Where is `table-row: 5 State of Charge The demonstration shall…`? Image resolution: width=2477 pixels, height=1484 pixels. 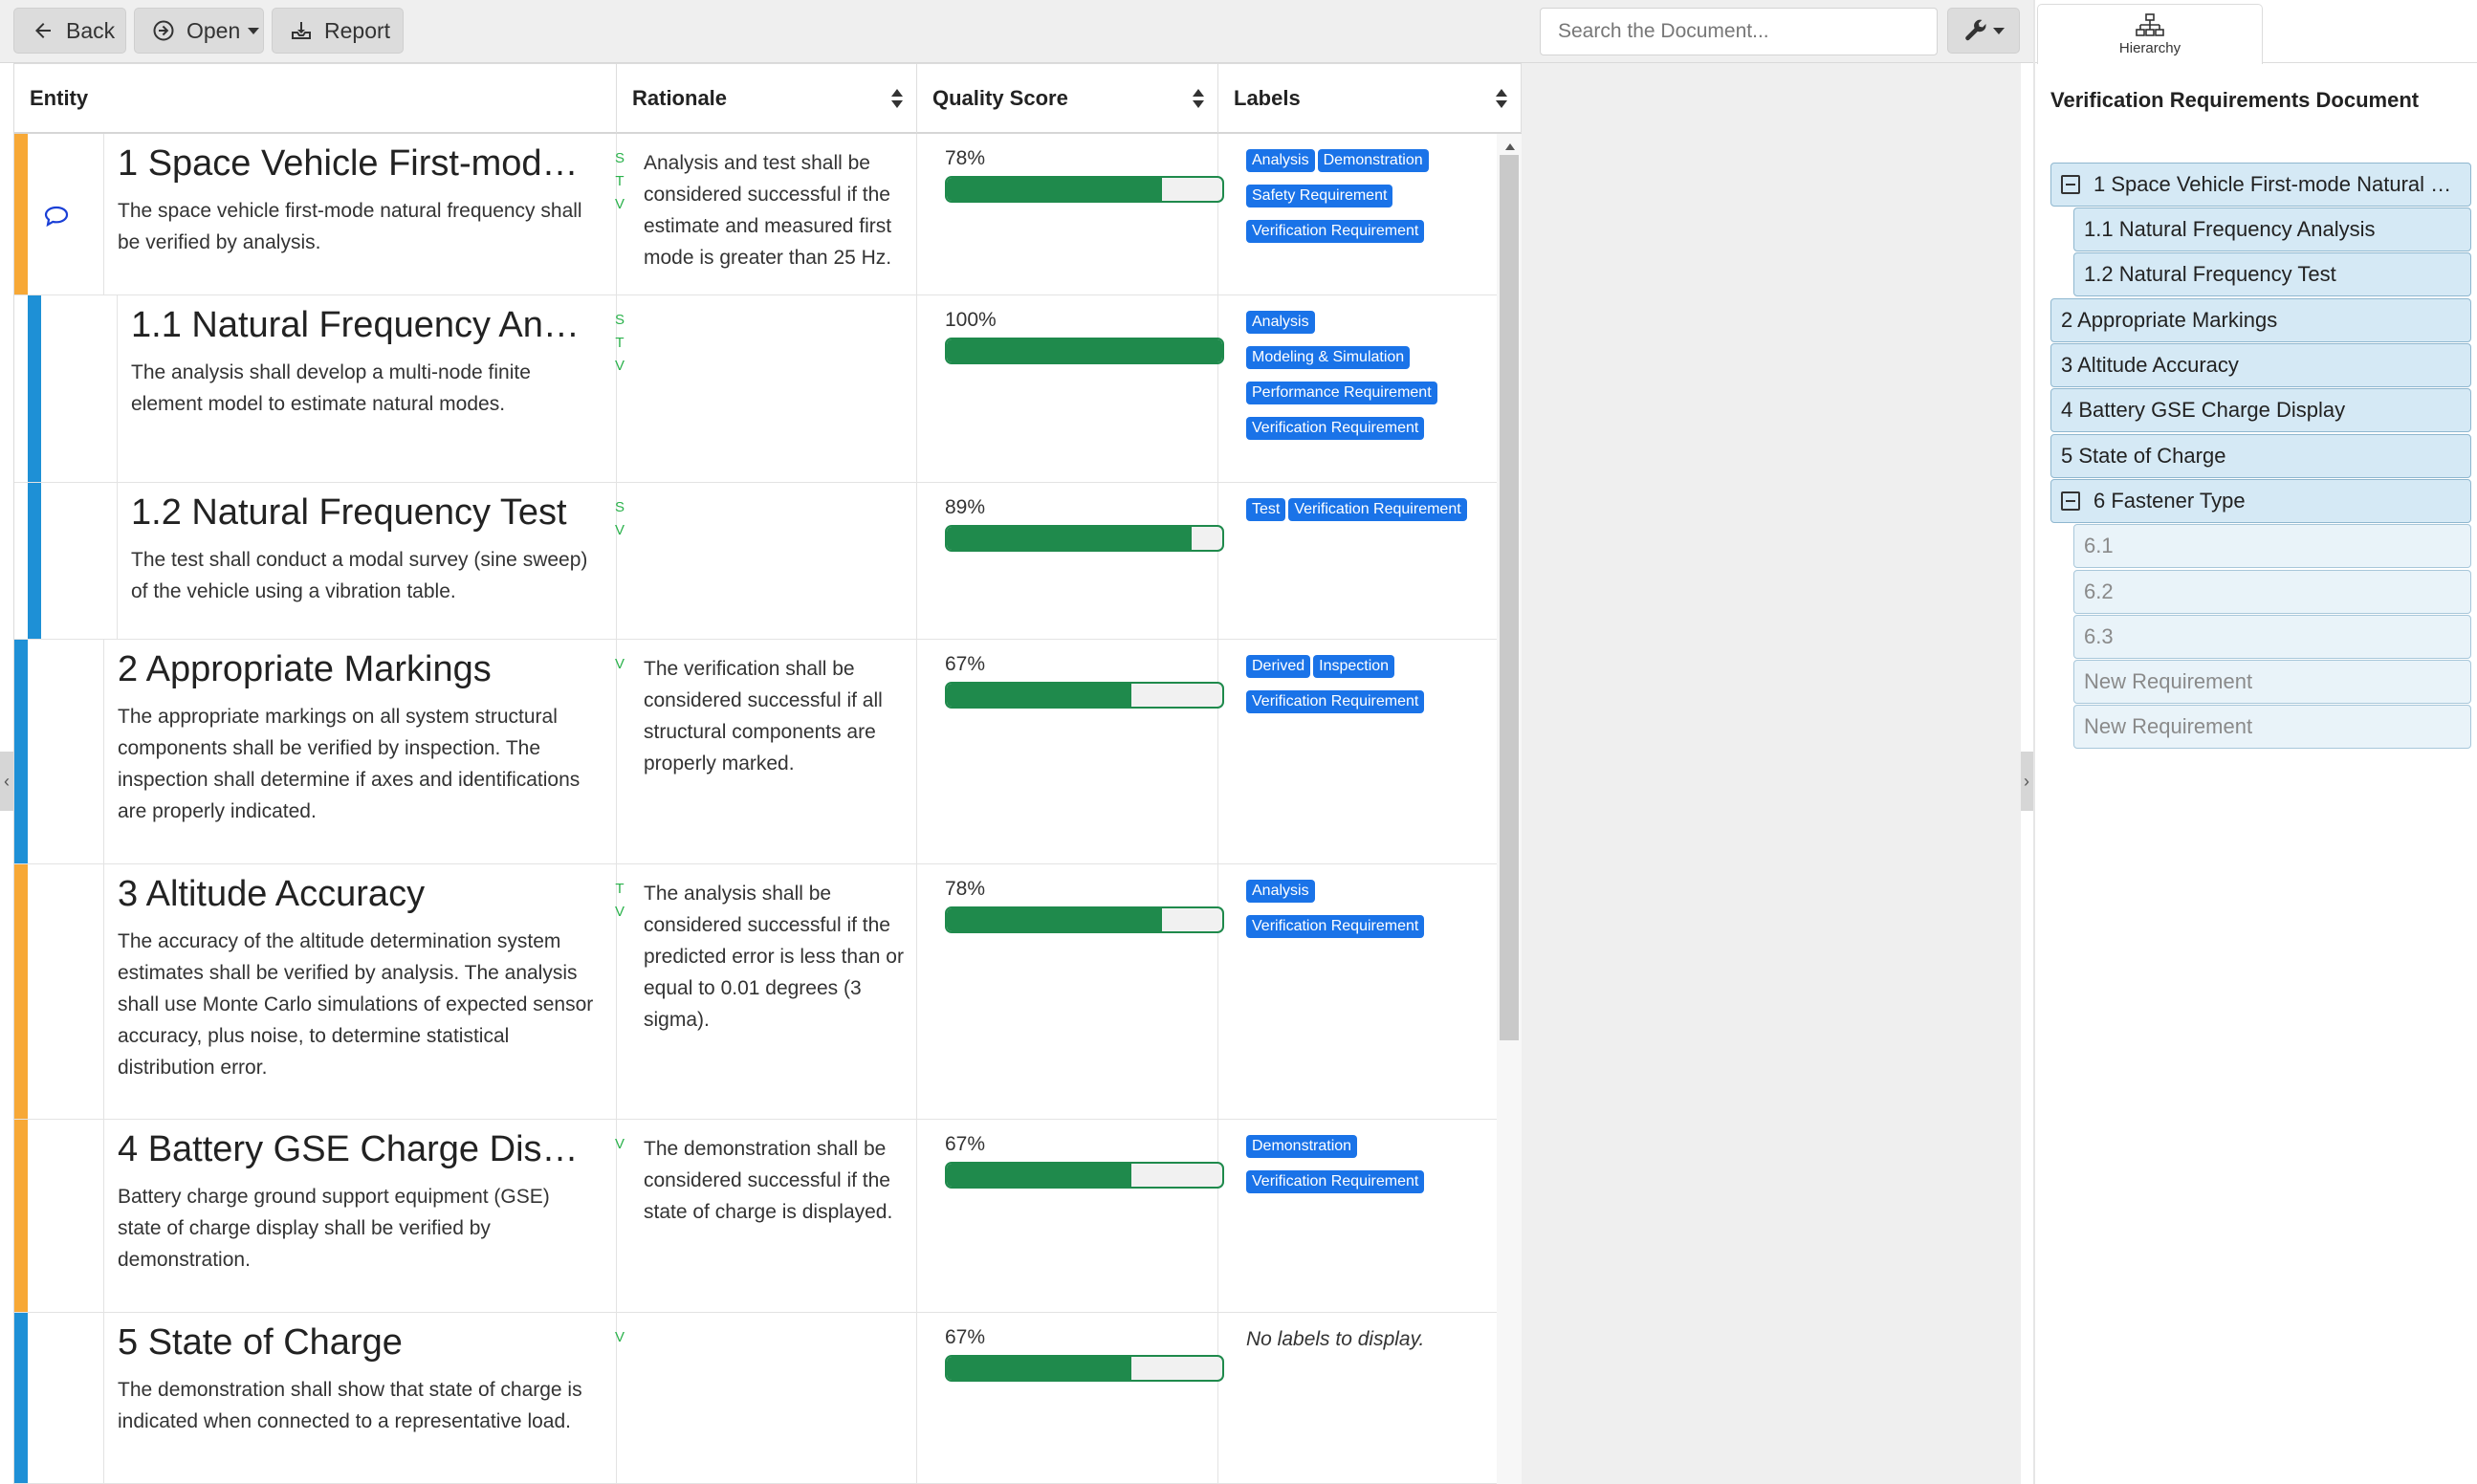 table-row: 5 State of Charge The demonstration shall… is located at coordinates (755, 1399).